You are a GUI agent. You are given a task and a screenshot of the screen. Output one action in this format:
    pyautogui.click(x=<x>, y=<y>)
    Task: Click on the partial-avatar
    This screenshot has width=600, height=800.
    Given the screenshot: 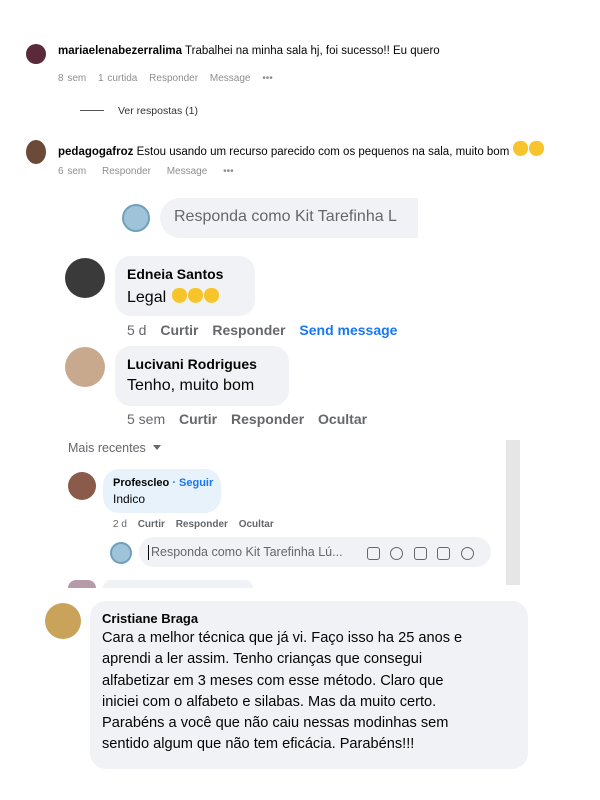 What is the action you would take?
    pyautogui.click(x=82, y=584)
    